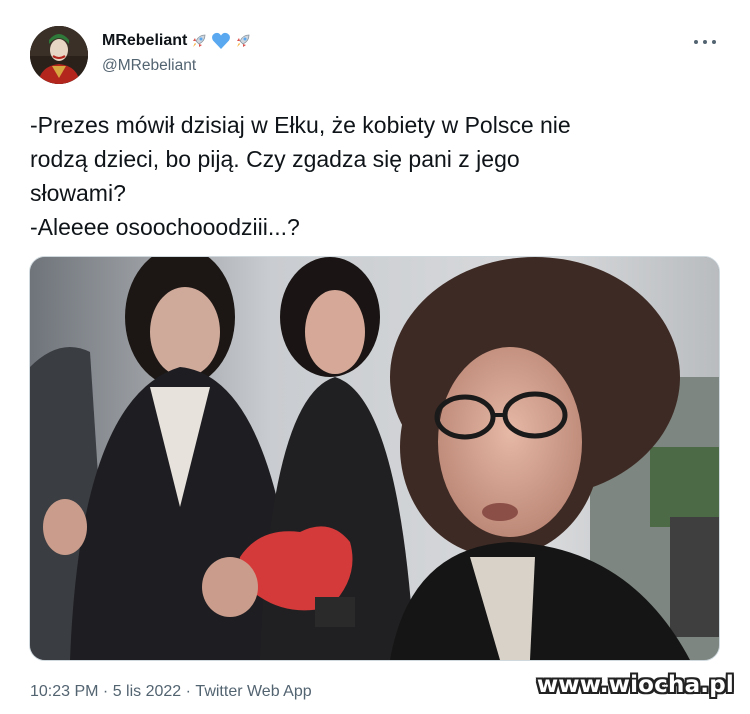 The width and height of the screenshot is (750, 714). Describe the element at coordinates (165, 227) in the screenshot. I see `tweet-text-line: -Aleeee osoochooodziii...?` at that location.